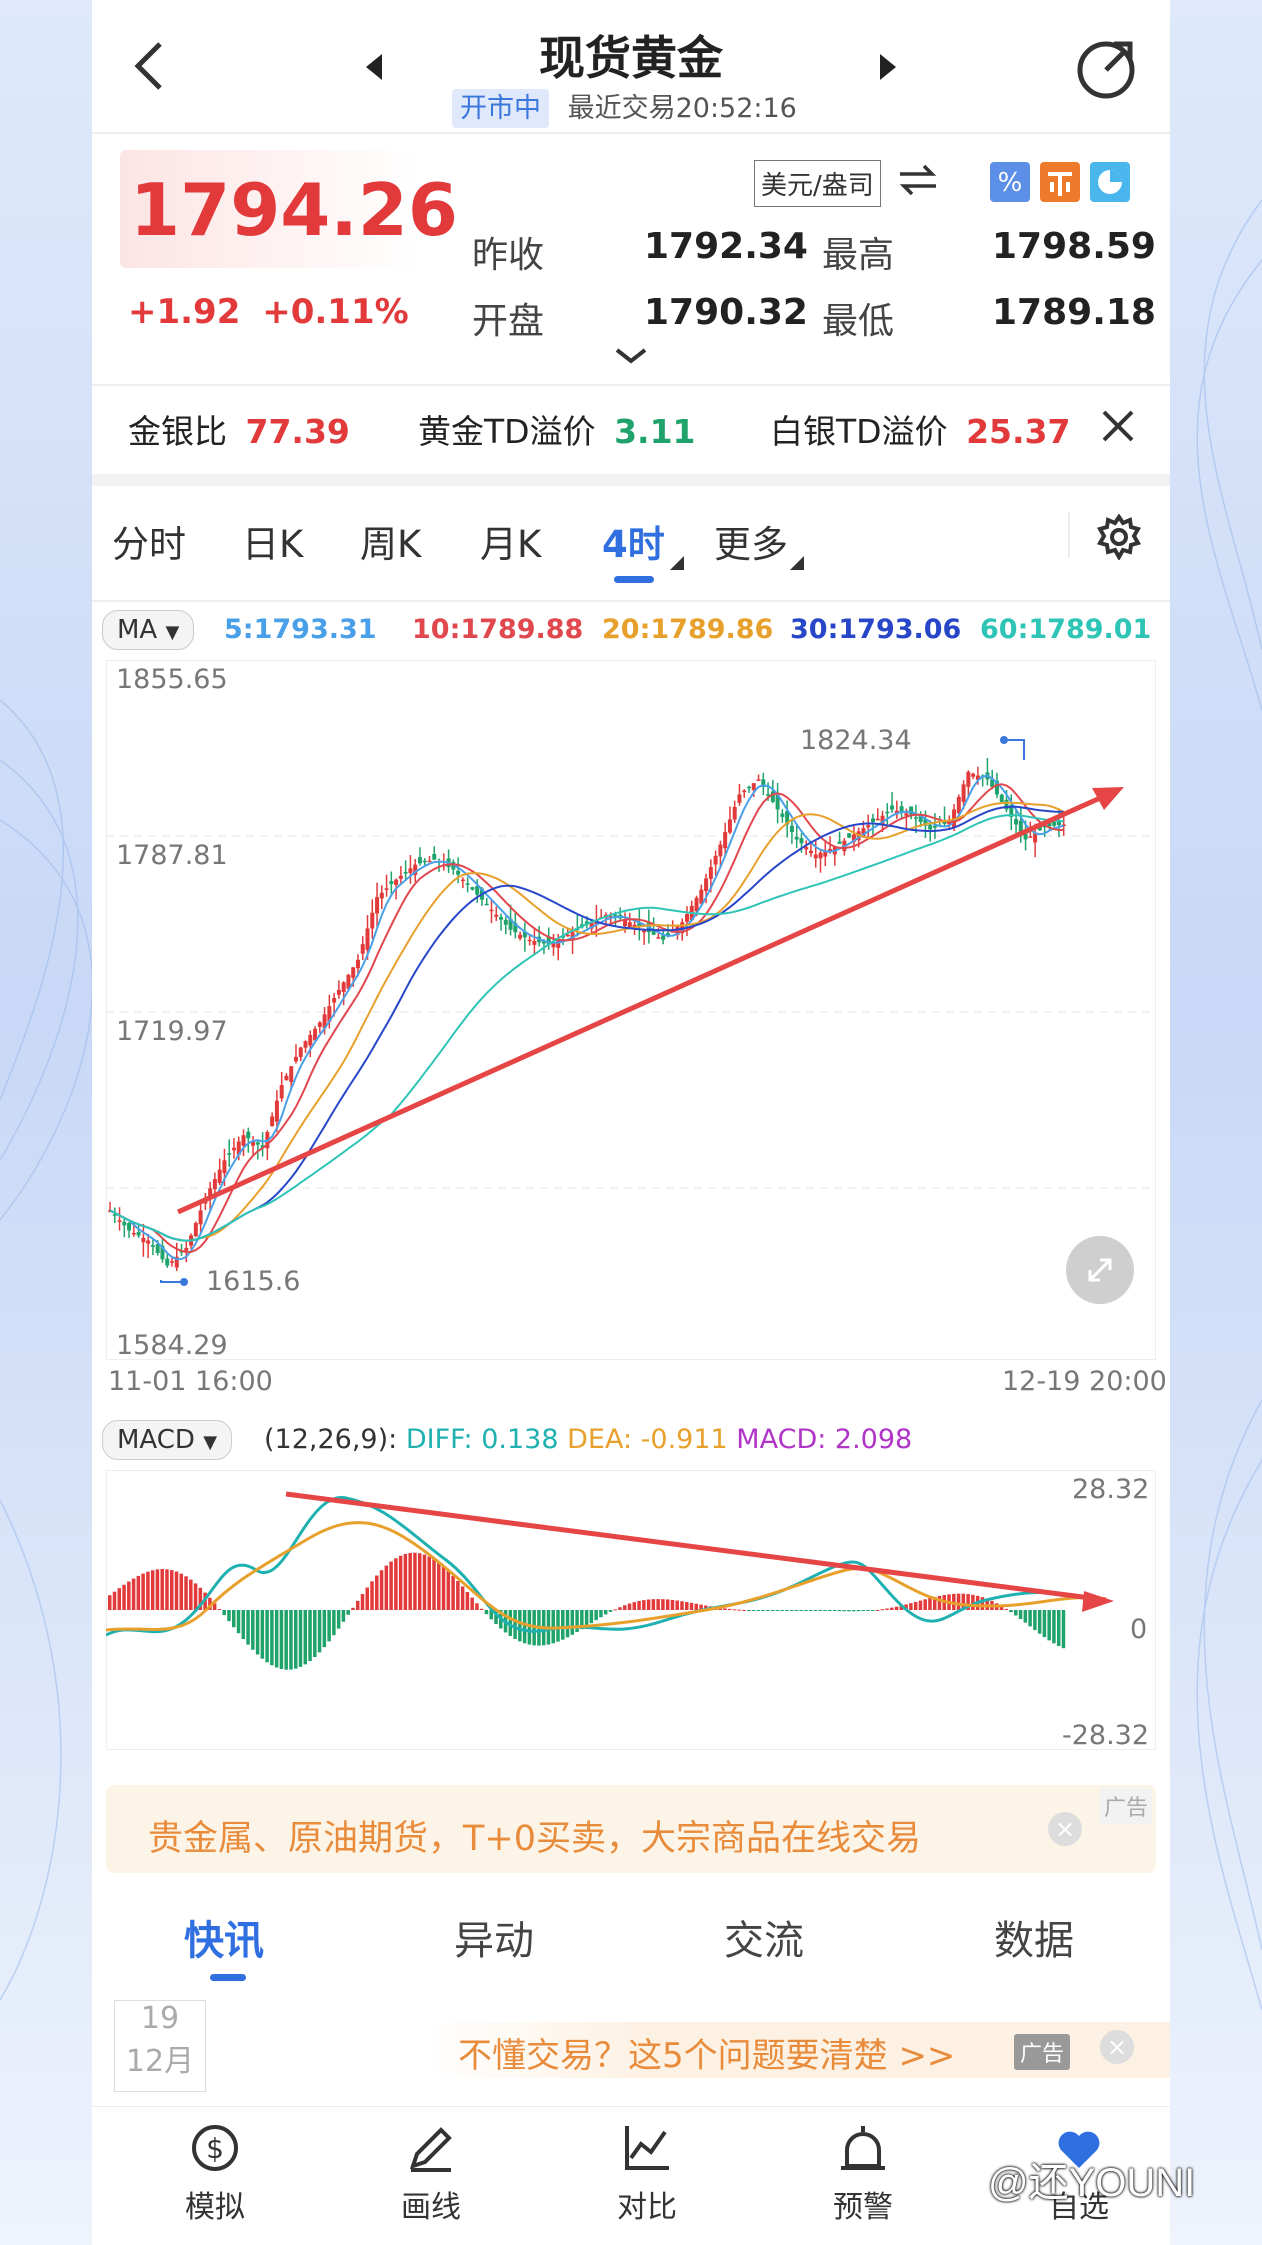  I want to click on tab-more: 更多, so click(751, 541).